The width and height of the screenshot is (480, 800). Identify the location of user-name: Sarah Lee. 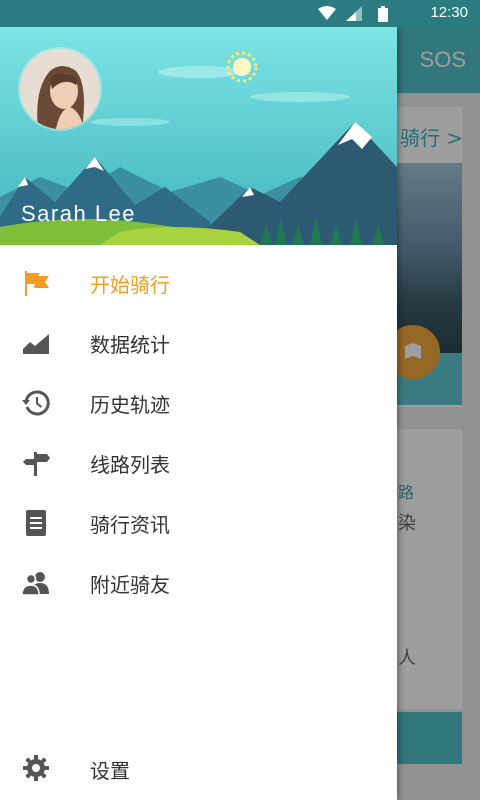
(79, 213).